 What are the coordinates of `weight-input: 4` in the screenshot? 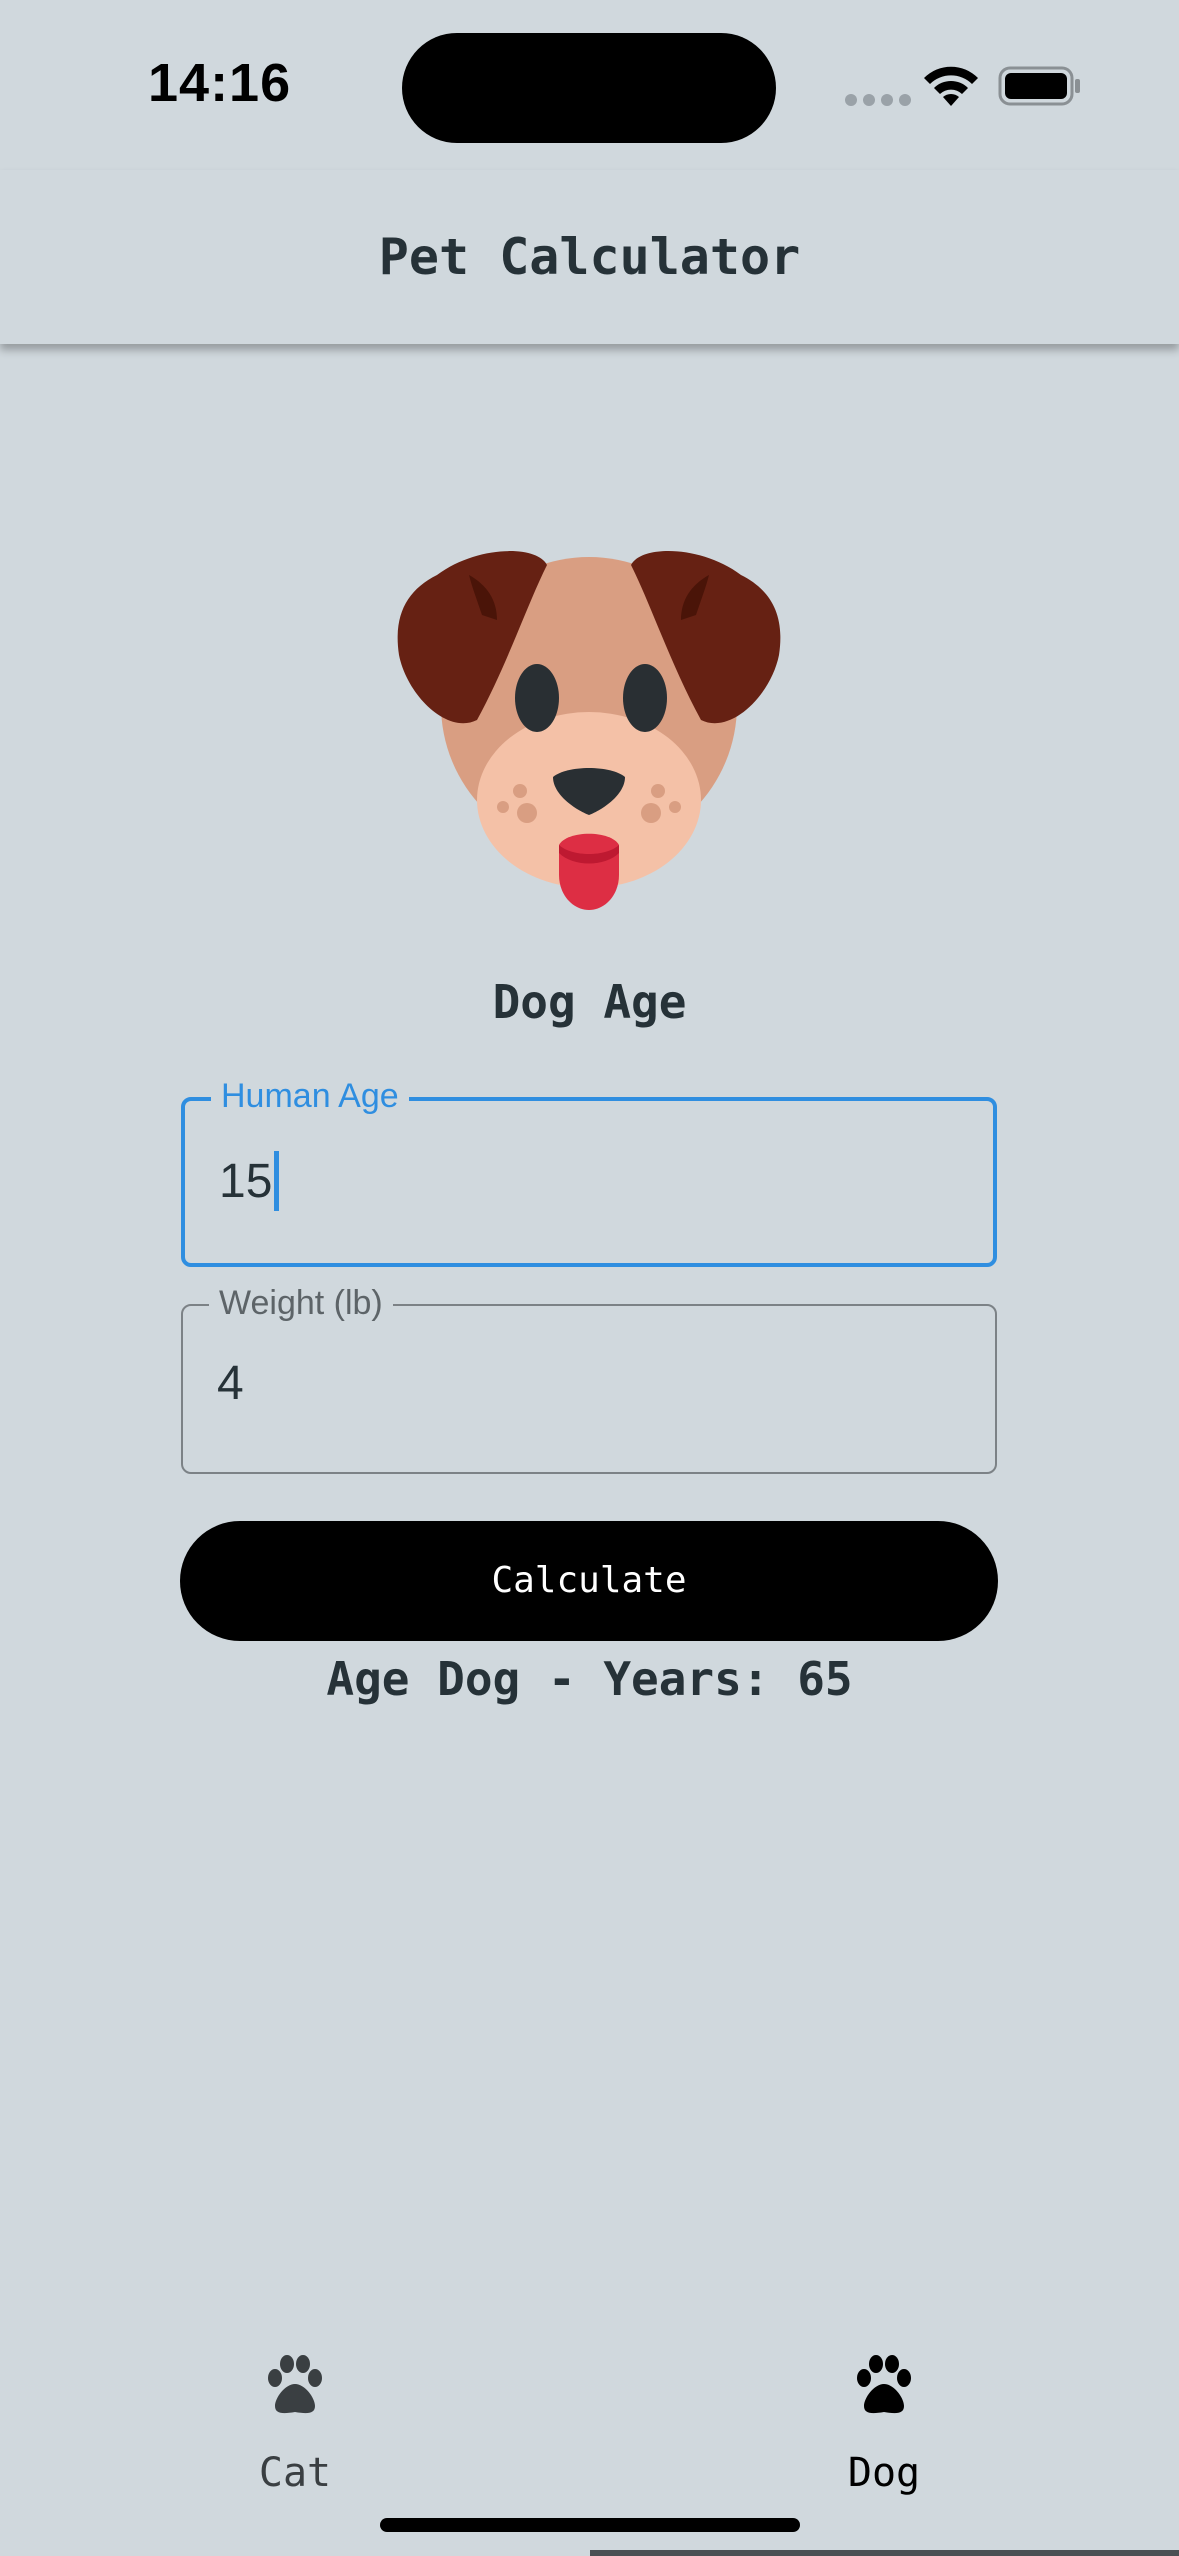 It's located at (230, 1383).